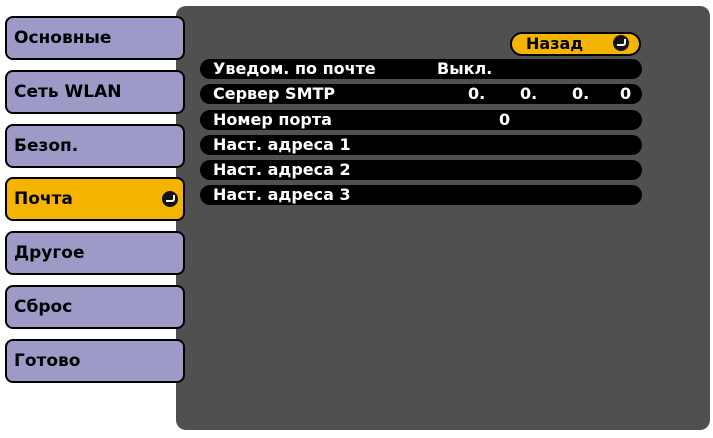 The image size is (713, 438). Describe the element at coordinates (282, 144) in the screenshot. I see `row-label: Наст. адреса 1` at that location.